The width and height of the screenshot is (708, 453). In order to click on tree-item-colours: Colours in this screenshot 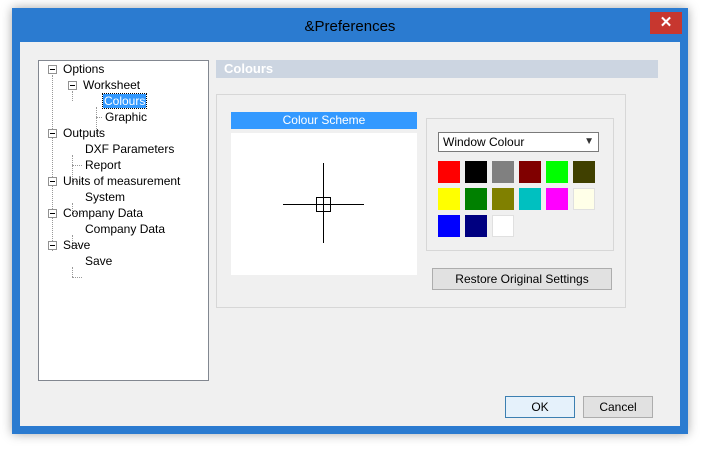, I will do `click(124, 101)`.